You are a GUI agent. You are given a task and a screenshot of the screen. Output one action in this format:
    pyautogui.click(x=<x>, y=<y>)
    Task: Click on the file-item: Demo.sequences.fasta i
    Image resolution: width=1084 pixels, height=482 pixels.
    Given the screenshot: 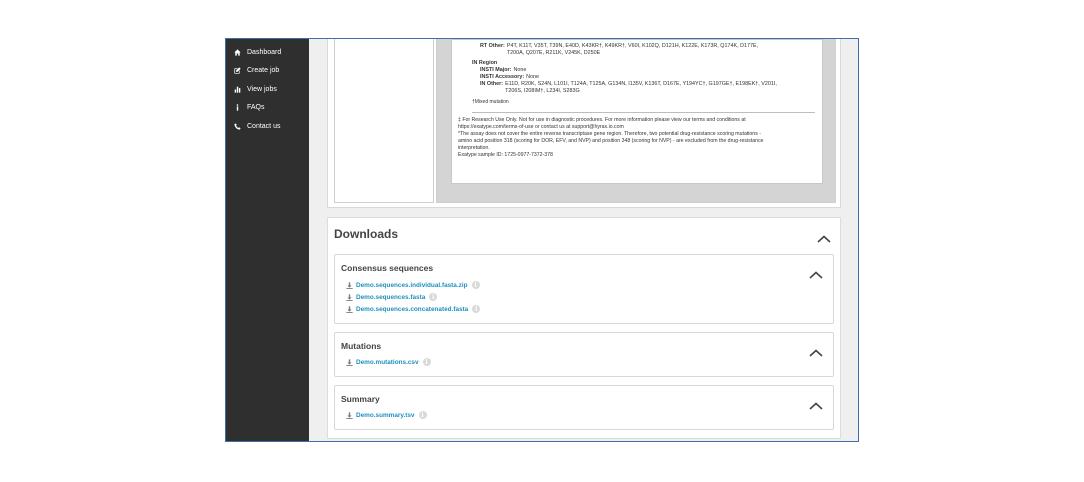 What is the action you would take?
    pyautogui.click(x=392, y=297)
    